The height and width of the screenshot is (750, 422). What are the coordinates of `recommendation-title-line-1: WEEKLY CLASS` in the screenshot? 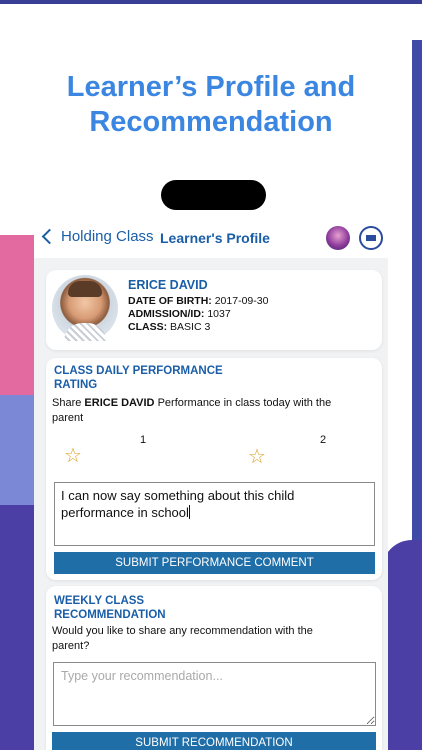 It's located at (99, 601).